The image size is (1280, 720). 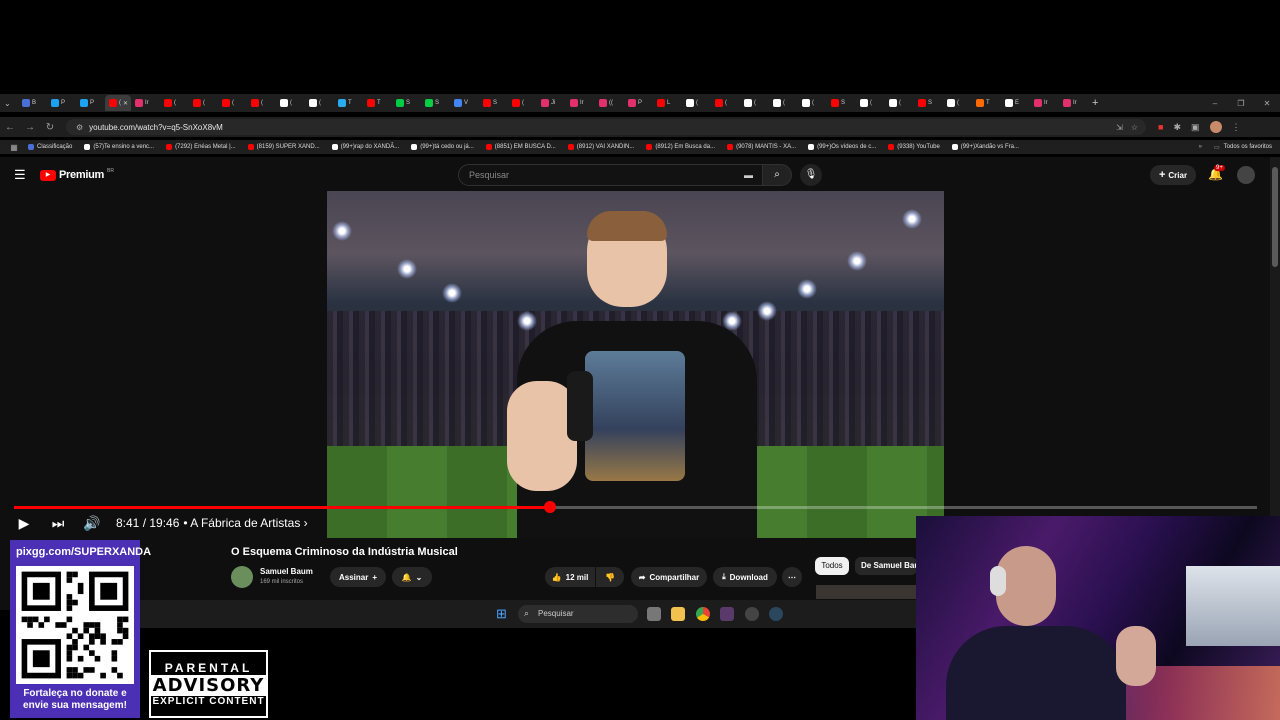 What do you see at coordinates (611, 175) in the screenshot?
I see `search-input: Pesquisar ▬` at bounding box center [611, 175].